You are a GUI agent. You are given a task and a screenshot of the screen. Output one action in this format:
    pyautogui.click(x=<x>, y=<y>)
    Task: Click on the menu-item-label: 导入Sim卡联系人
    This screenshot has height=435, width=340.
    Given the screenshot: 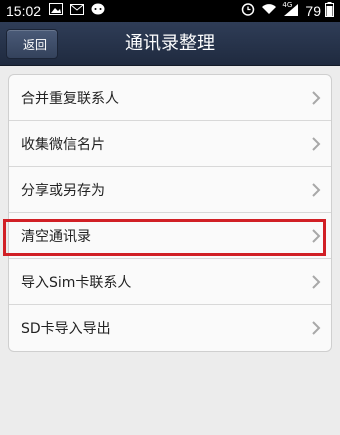 What is the action you would take?
    pyautogui.click(x=76, y=282)
    